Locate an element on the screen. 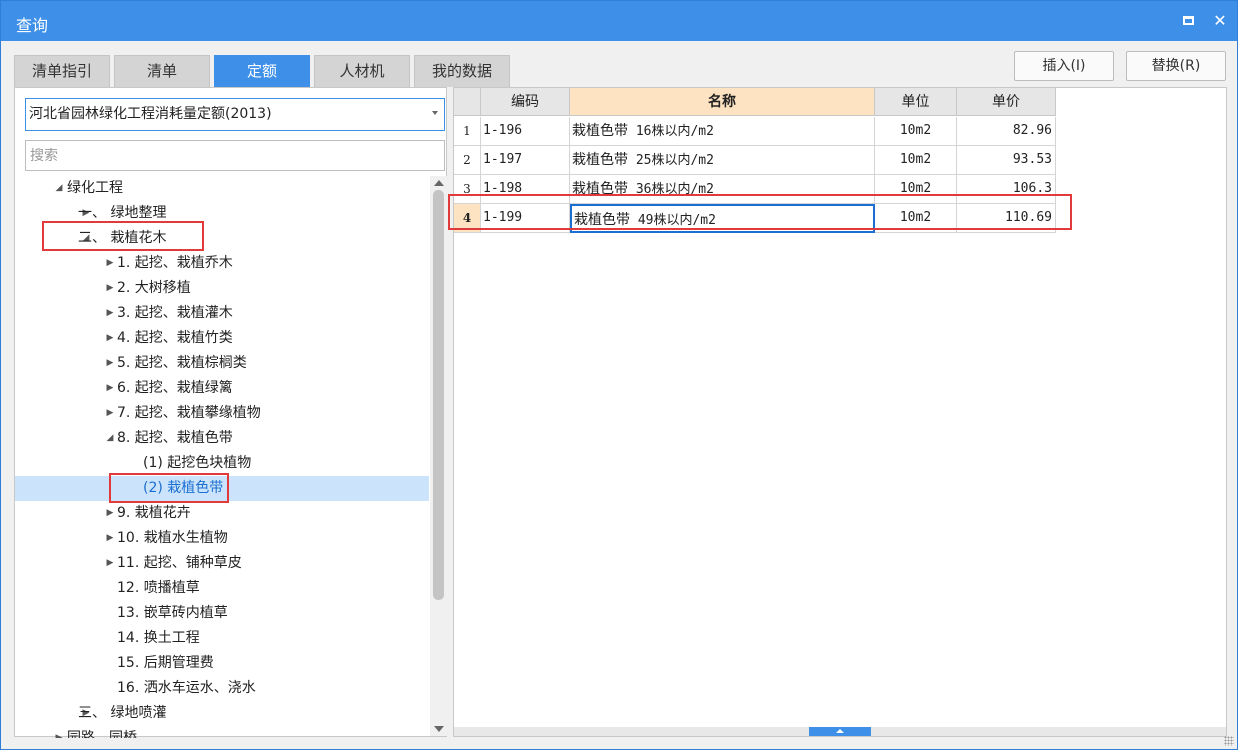 The width and height of the screenshot is (1238, 750). tree-item: ◢ 二、 栽植花木 is located at coordinates (222, 238).